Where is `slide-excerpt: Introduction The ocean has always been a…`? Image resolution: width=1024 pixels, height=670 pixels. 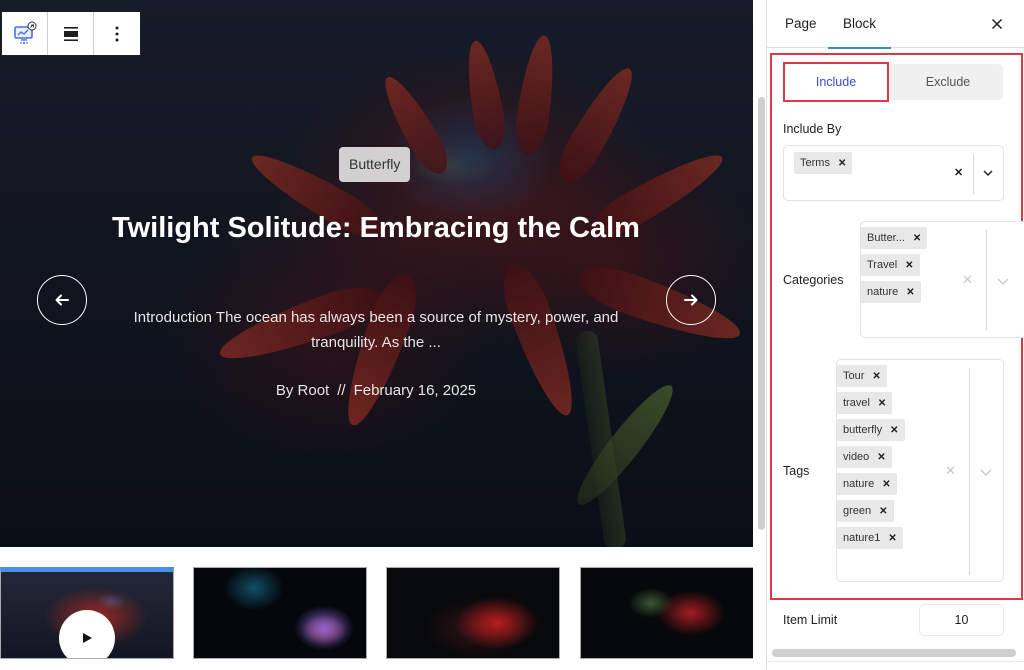
slide-excerpt: Introduction The ocean has always been a… is located at coordinates (376, 330).